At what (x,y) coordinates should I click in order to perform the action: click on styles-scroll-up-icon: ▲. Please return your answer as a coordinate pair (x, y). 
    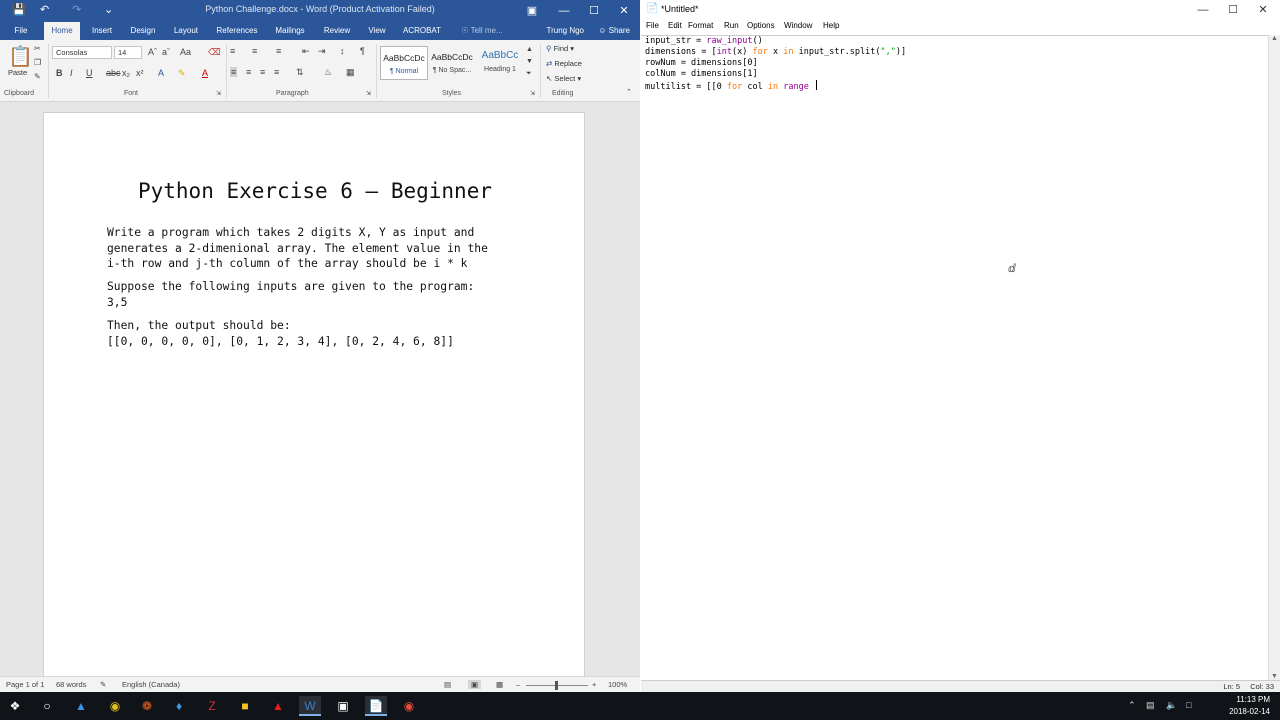
    Looking at the image, I should click on (529, 49).